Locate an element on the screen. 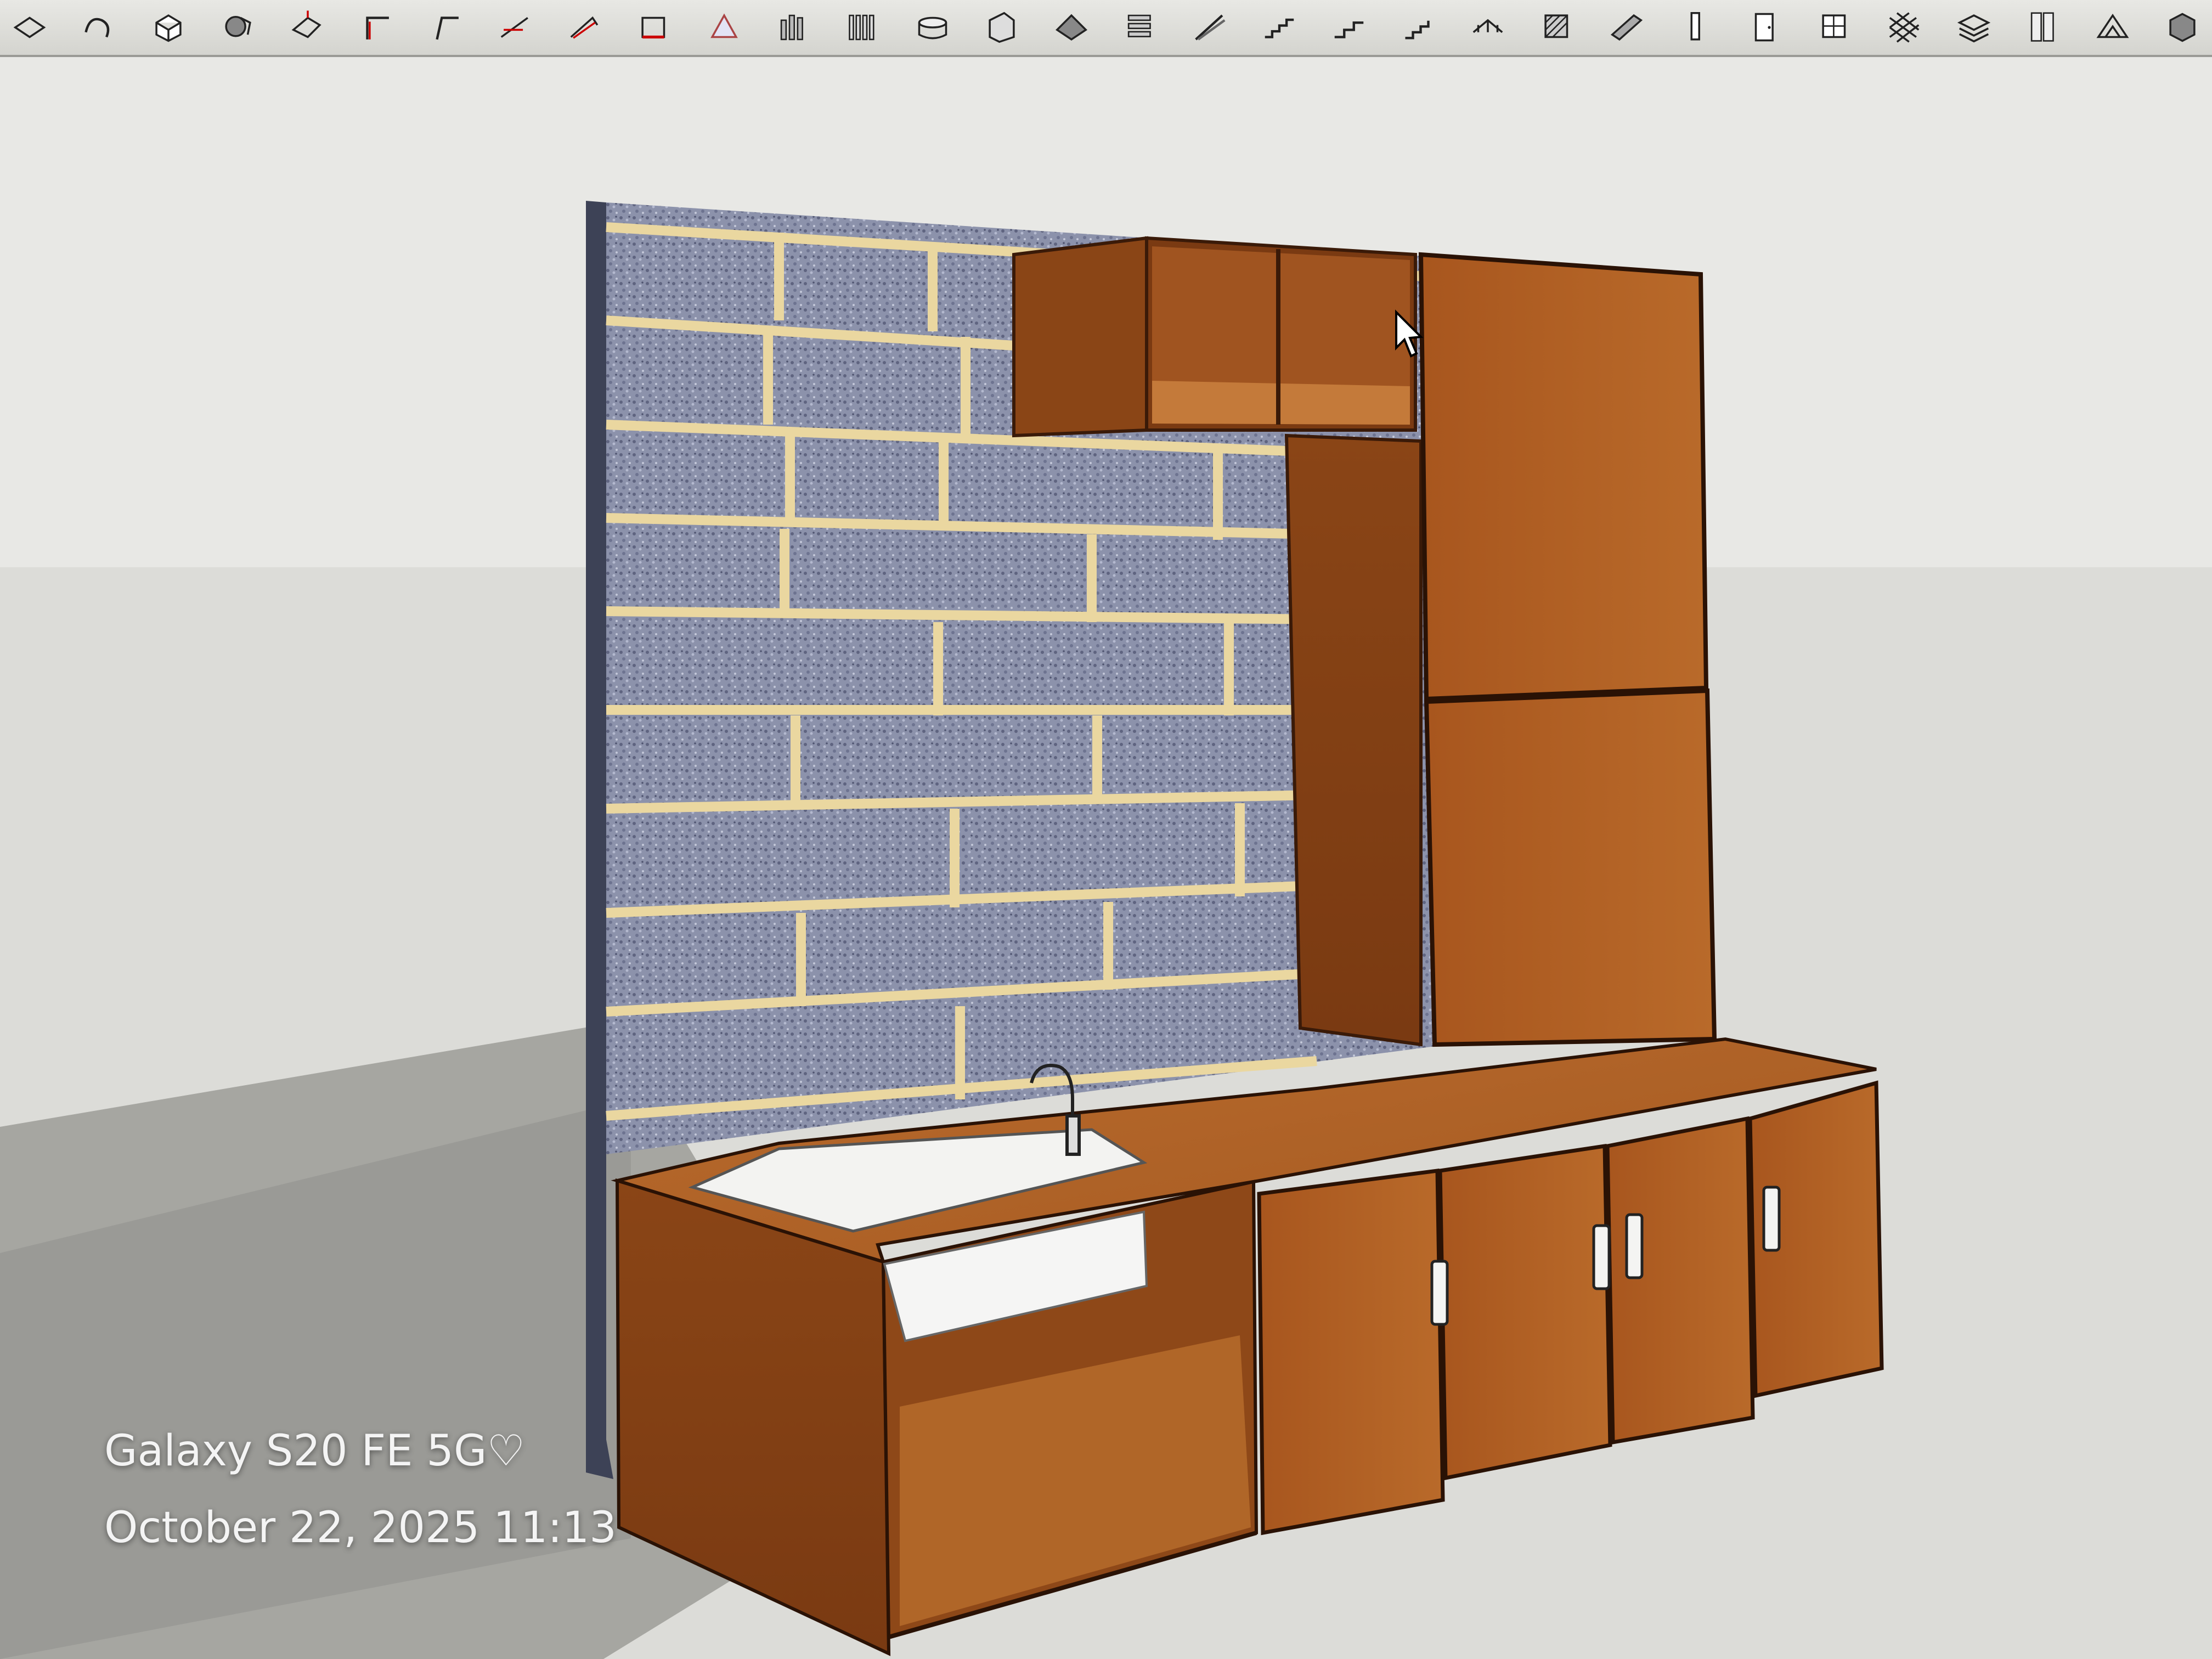  railing-icon is located at coordinates (1487, 26).